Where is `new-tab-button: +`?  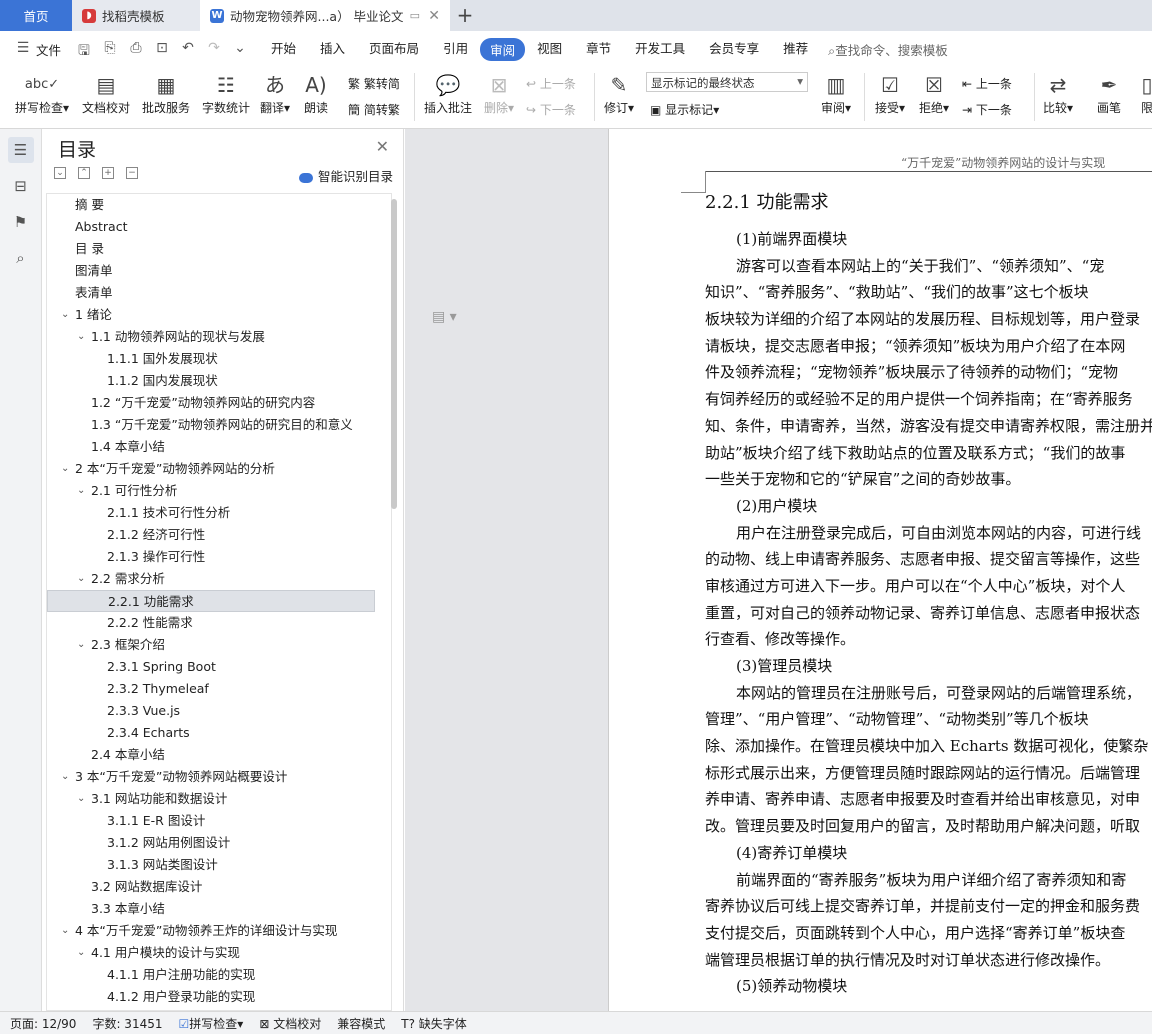
new-tab-button: + is located at coordinates (465, 15).